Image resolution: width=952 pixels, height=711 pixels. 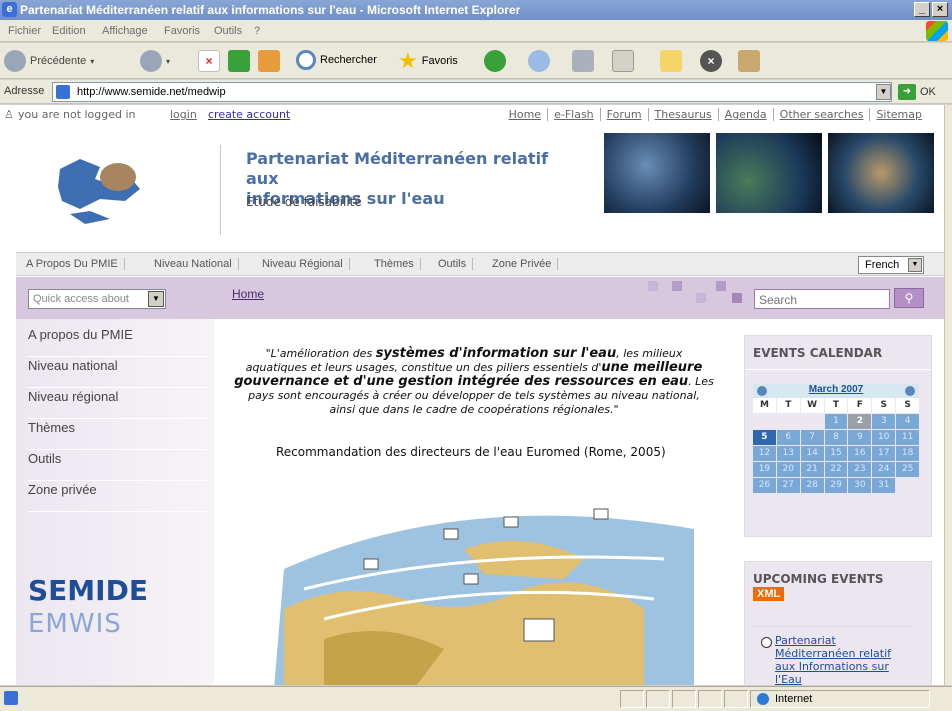 What do you see at coordinates (909, 298) in the screenshot?
I see `search-icon: ⚲` at bounding box center [909, 298].